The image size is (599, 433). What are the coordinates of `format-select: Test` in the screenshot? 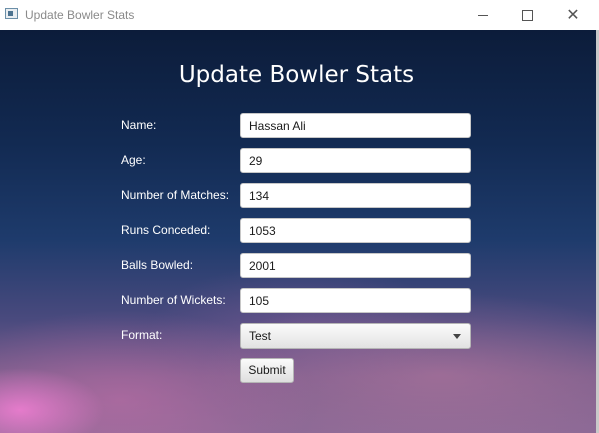 It's located at (355, 336).